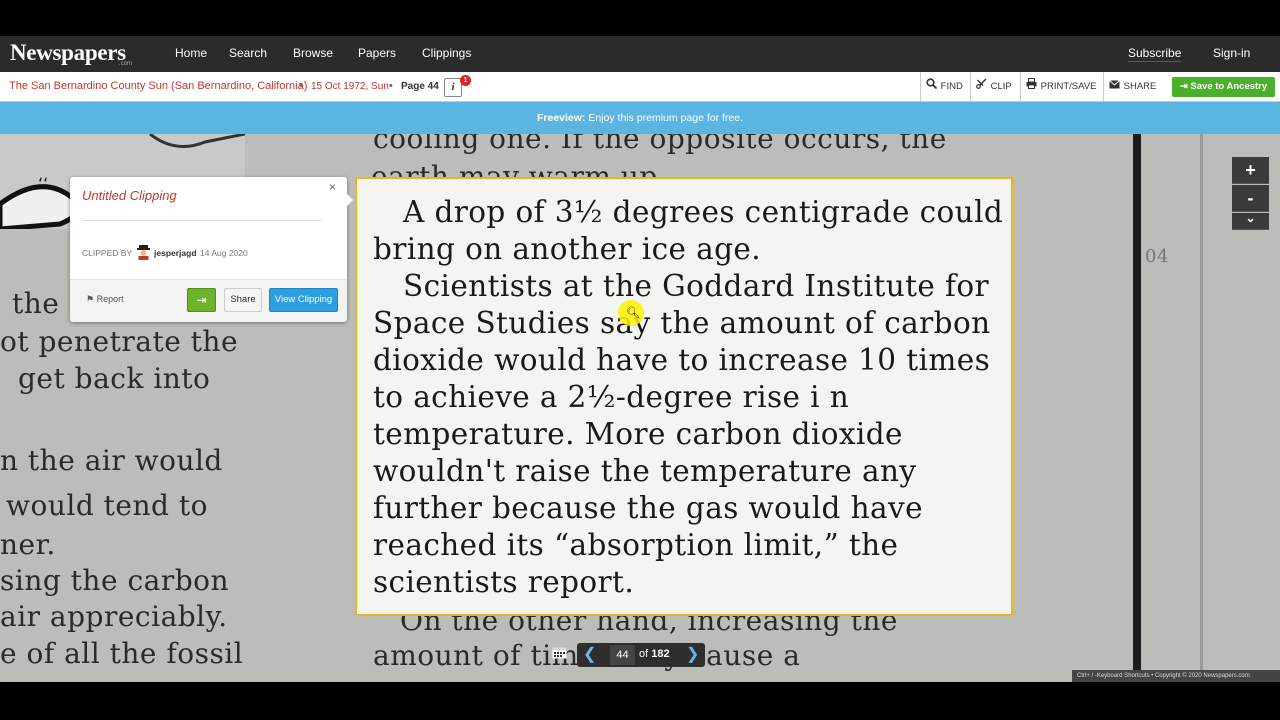  I want to click on notification-badge: 1, so click(465, 80).